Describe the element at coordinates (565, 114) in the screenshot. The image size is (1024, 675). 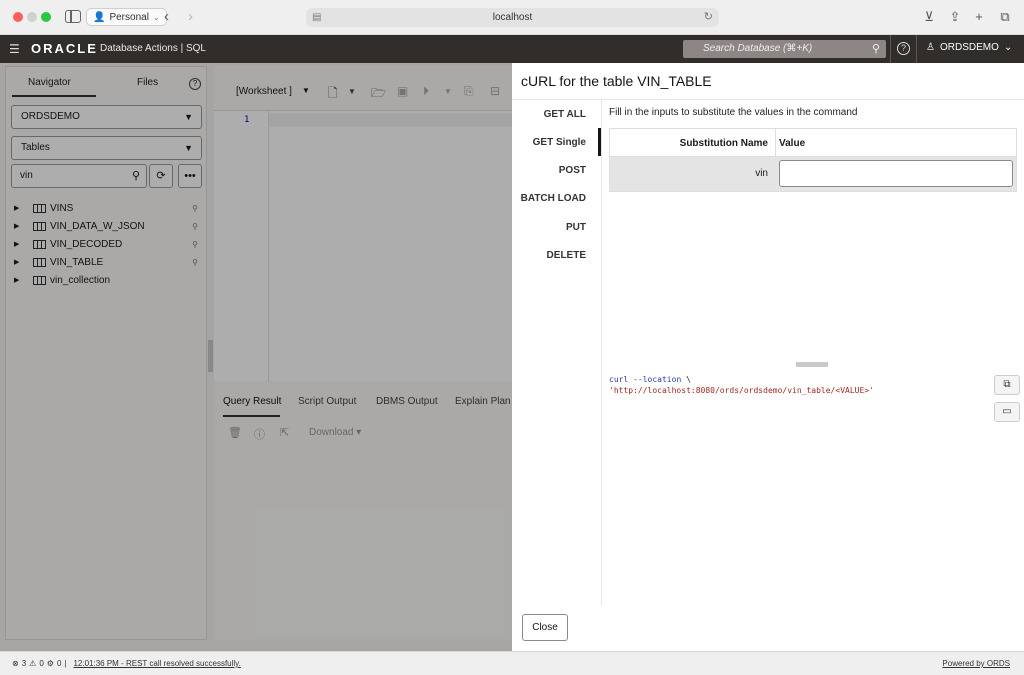
I see `method-get-all: GET ALL` at that location.